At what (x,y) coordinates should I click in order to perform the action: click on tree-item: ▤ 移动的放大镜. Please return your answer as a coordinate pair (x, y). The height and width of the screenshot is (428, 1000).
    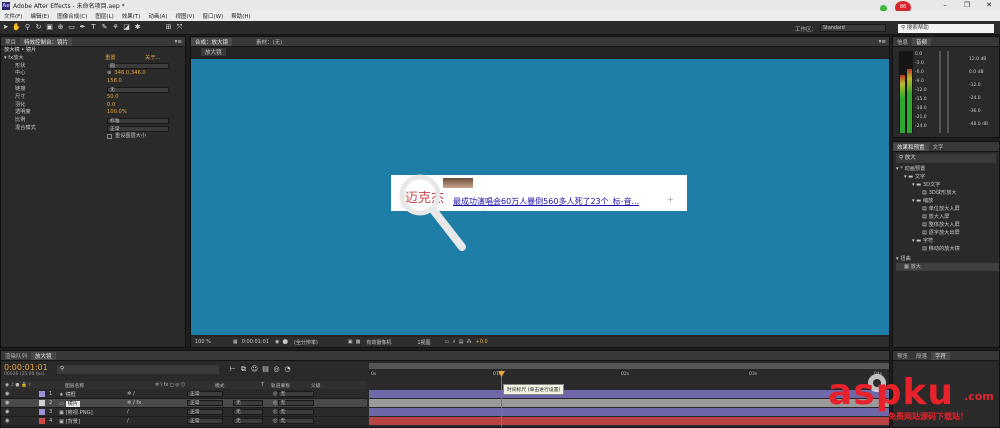
    Looking at the image, I should click on (947, 249).